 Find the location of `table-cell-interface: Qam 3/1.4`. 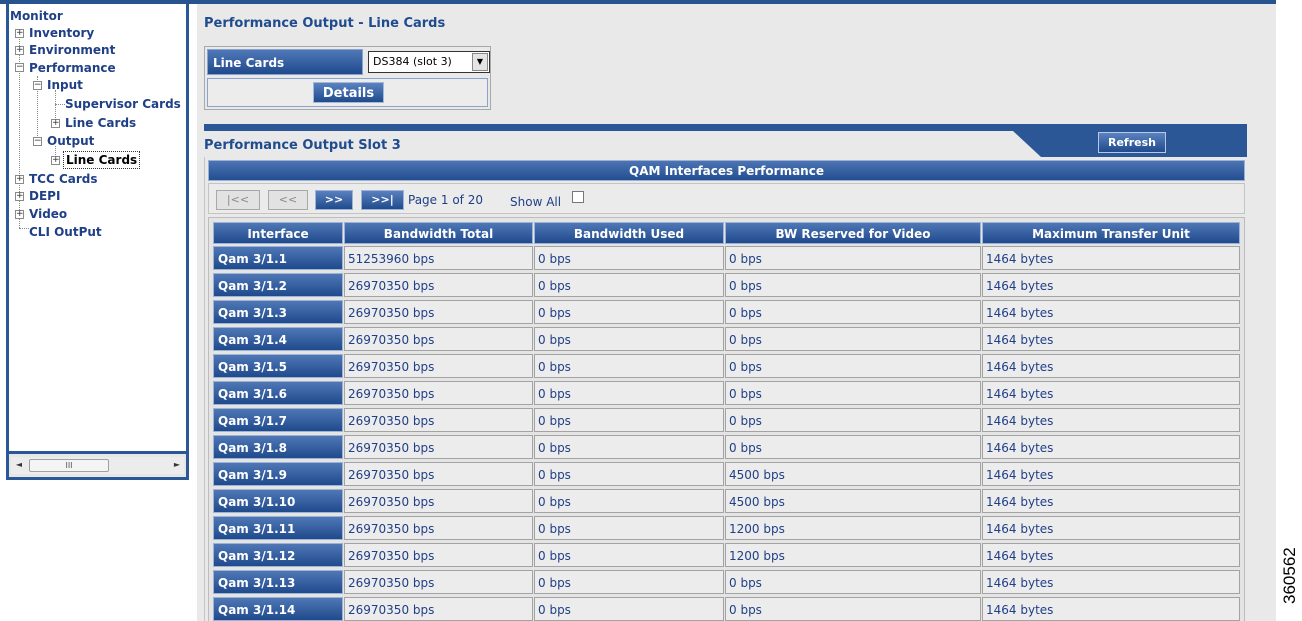

table-cell-interface: Qam 3/1.4 is located at coordinates (278, 339).